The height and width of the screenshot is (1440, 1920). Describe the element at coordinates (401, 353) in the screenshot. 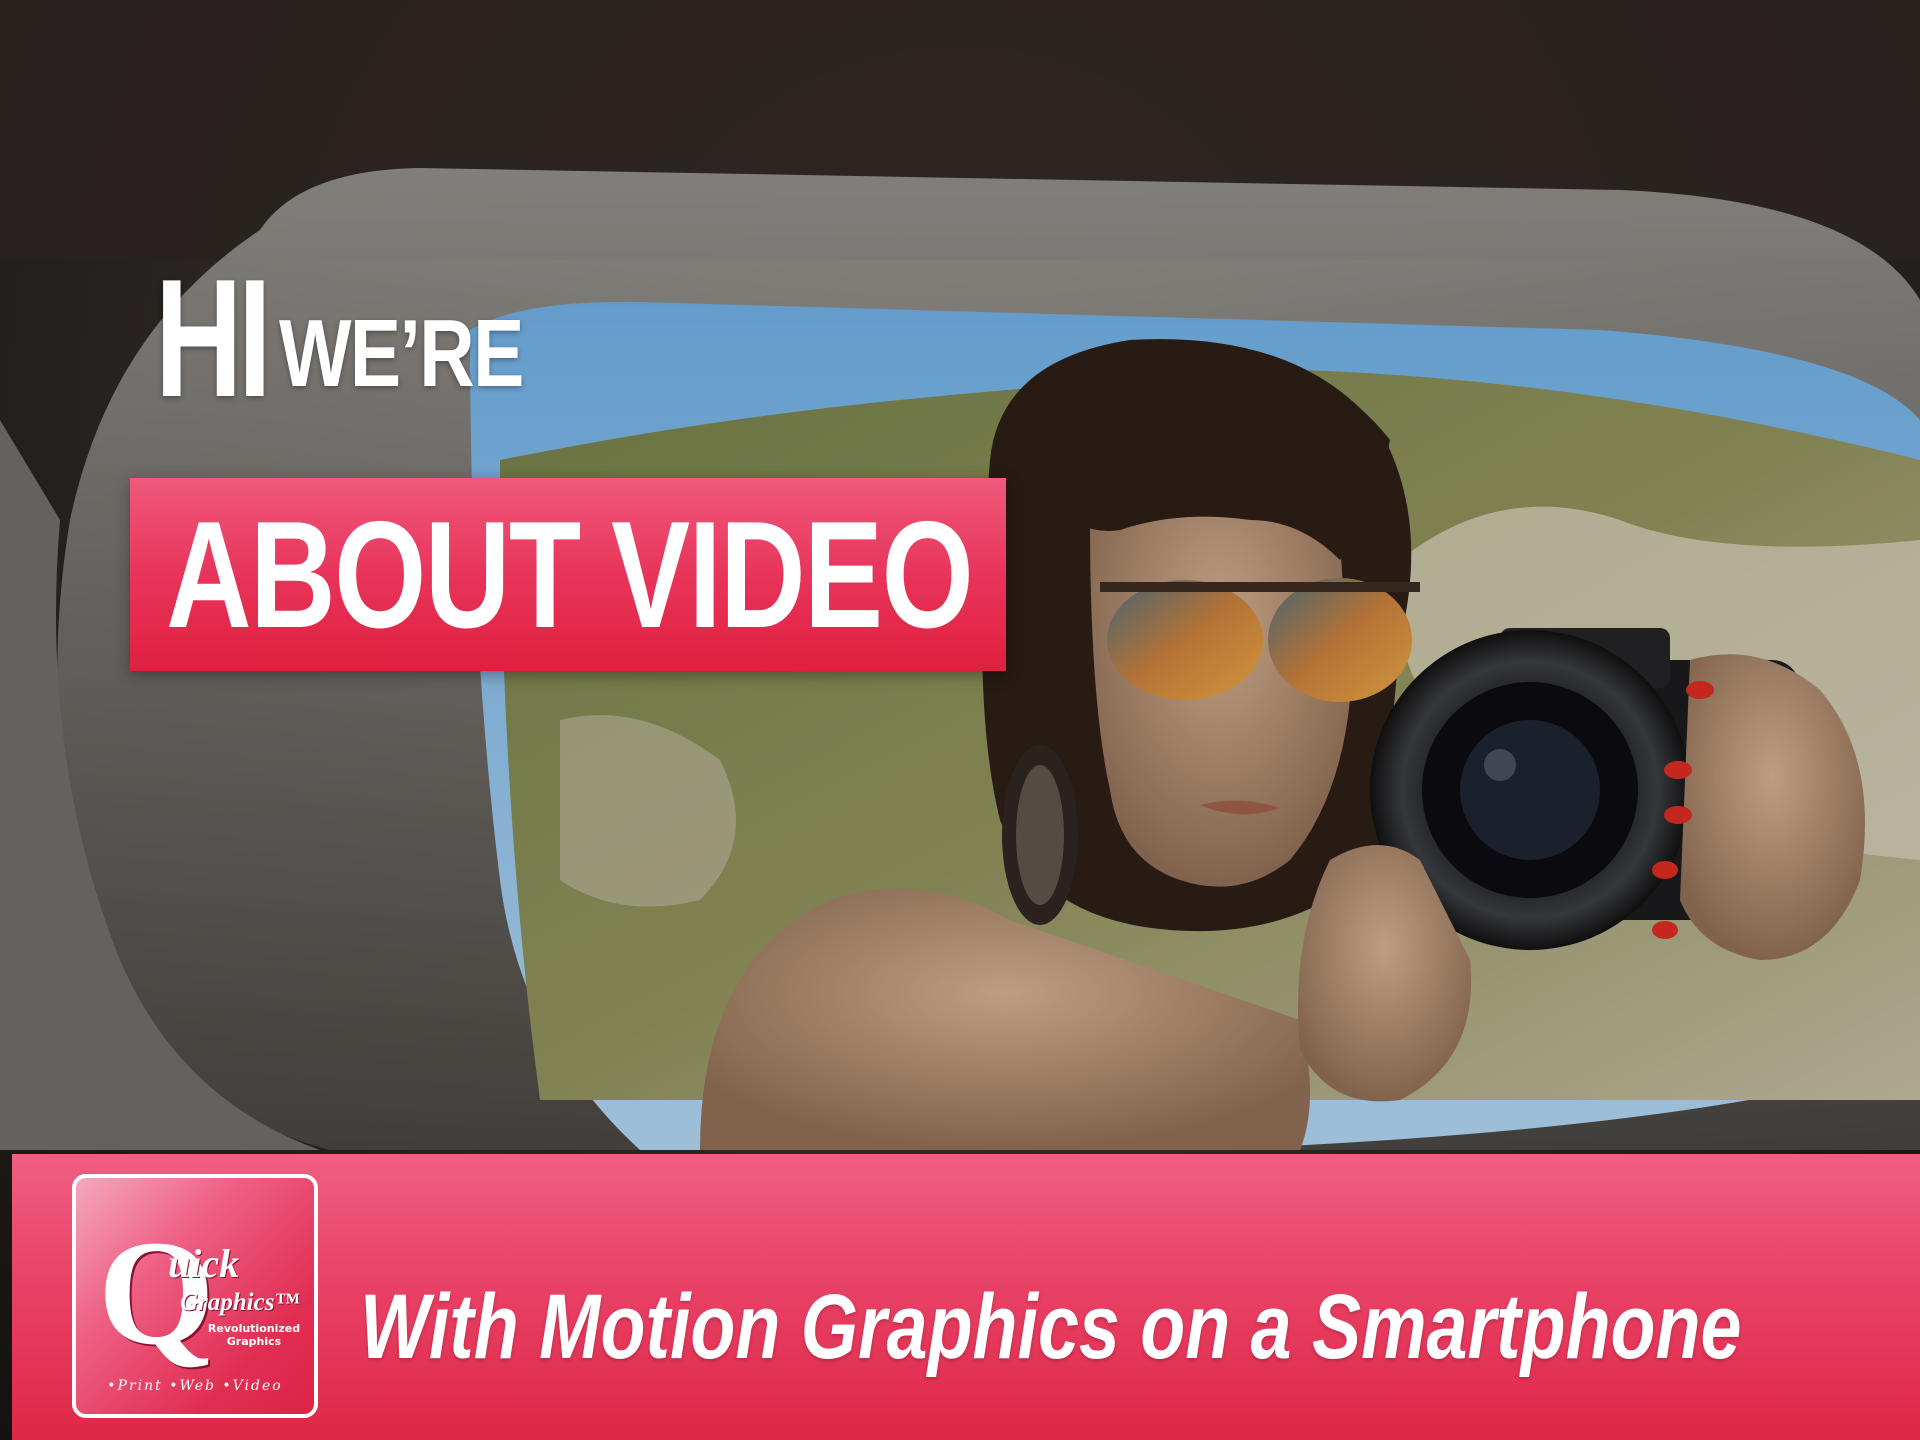

I see `headline-were: WE’RE` at that location.